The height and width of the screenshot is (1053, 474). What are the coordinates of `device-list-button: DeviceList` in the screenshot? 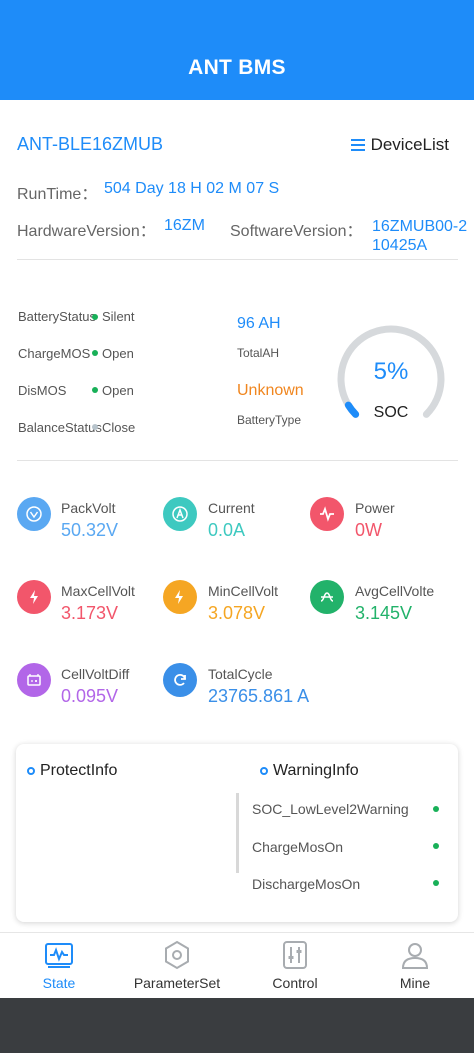 It's located at (399, 145).